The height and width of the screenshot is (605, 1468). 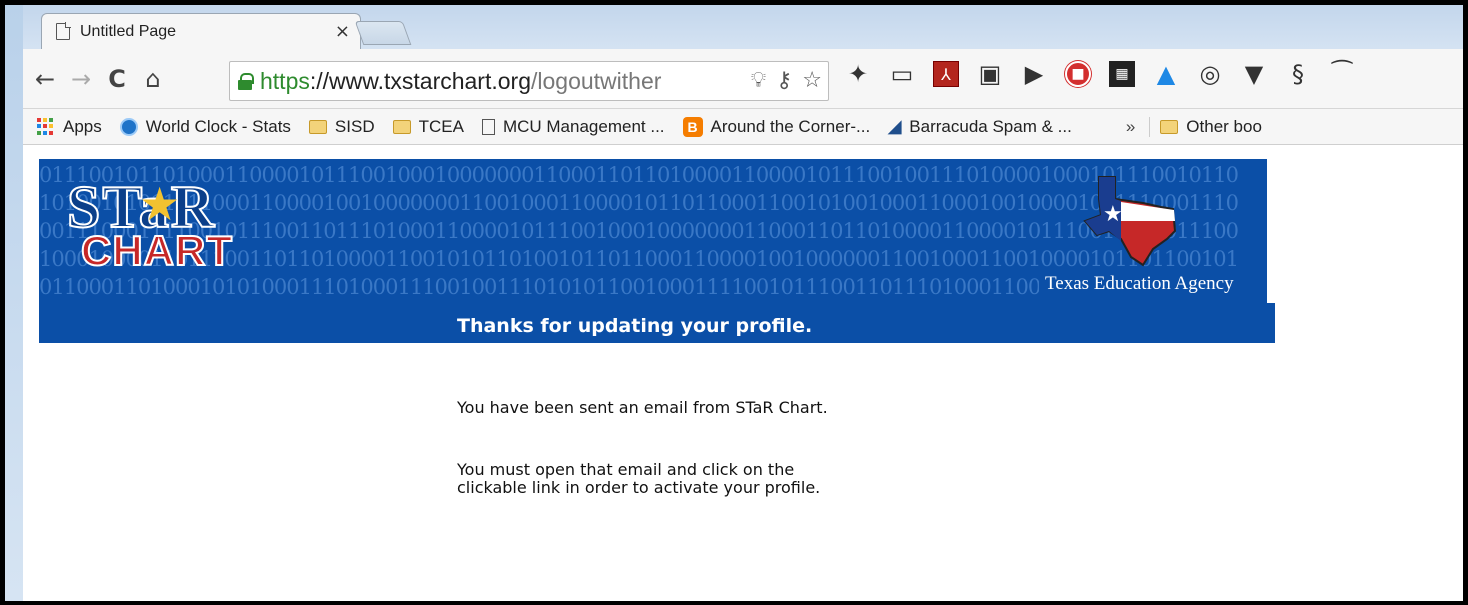 What do you see at coordinates (1100, 74) in the screenshot?
I see `extension-icons: ✦ ▭ ⅄ ▣ ▶ ■ ▦ ▲ ◎ ▼ § ⁀` at bounding box center [1100, 74].